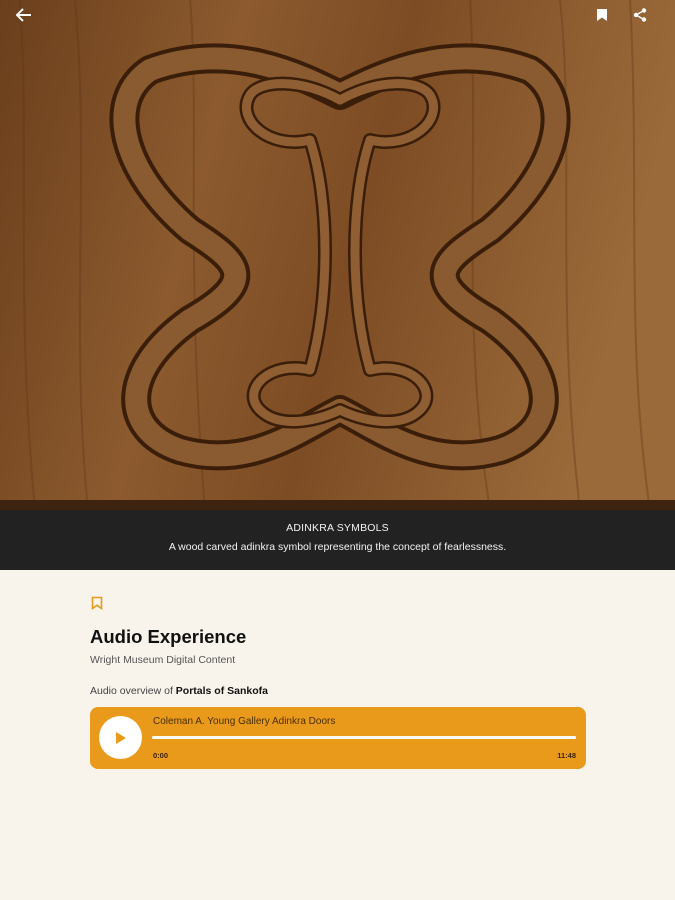  I want to click on bookmark-button, so click(610, 20).